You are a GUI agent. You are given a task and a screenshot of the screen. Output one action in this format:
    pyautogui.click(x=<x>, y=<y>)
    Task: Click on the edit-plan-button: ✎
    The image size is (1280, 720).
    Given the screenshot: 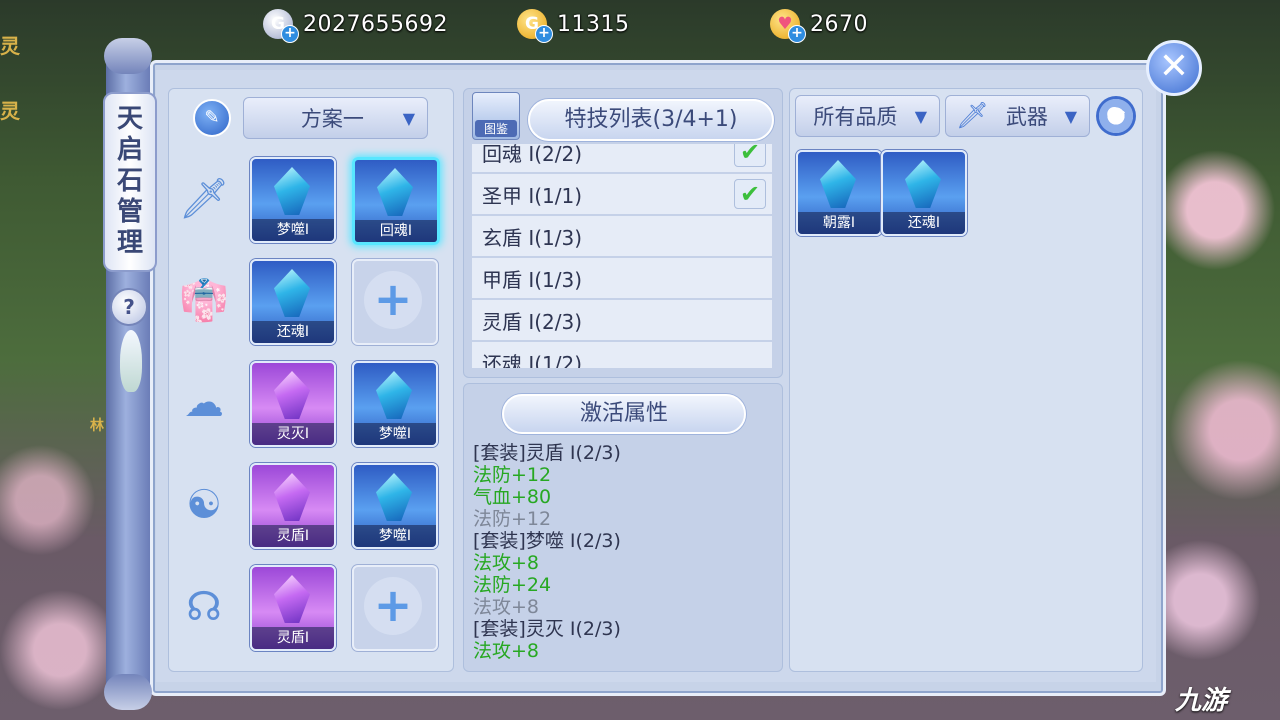 What is the action you would take?
    pyautogui.click(x=212, y=118)
    